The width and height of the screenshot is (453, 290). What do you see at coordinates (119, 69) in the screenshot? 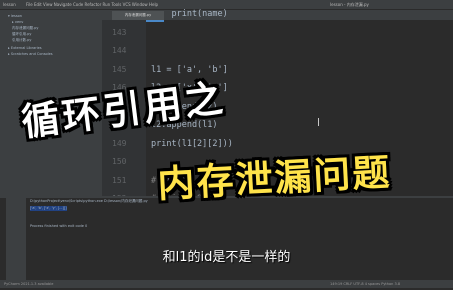
I see `line-number: 145` at bounding box center [119, 69].